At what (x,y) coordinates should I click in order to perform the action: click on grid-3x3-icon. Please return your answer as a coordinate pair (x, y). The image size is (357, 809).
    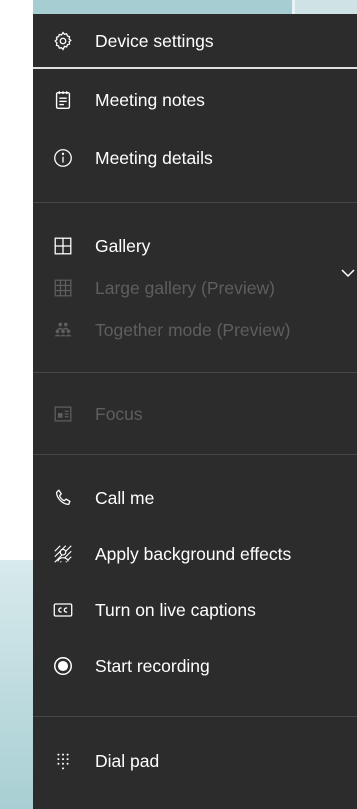
    Looking at the image, I should click on (63, 288).